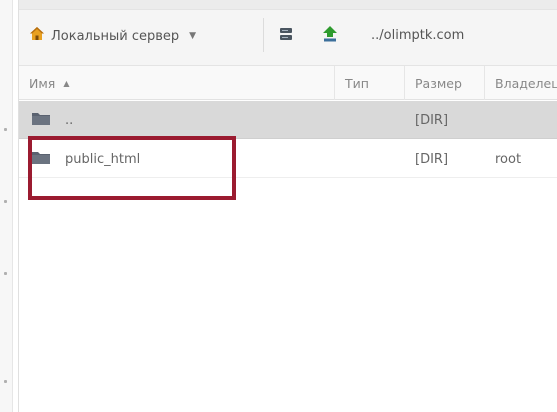  What do you see at coordinates (66, 83) in the screenshot?
I see `sort-ascending-icon: ▲` at bounding box center [66, 83].